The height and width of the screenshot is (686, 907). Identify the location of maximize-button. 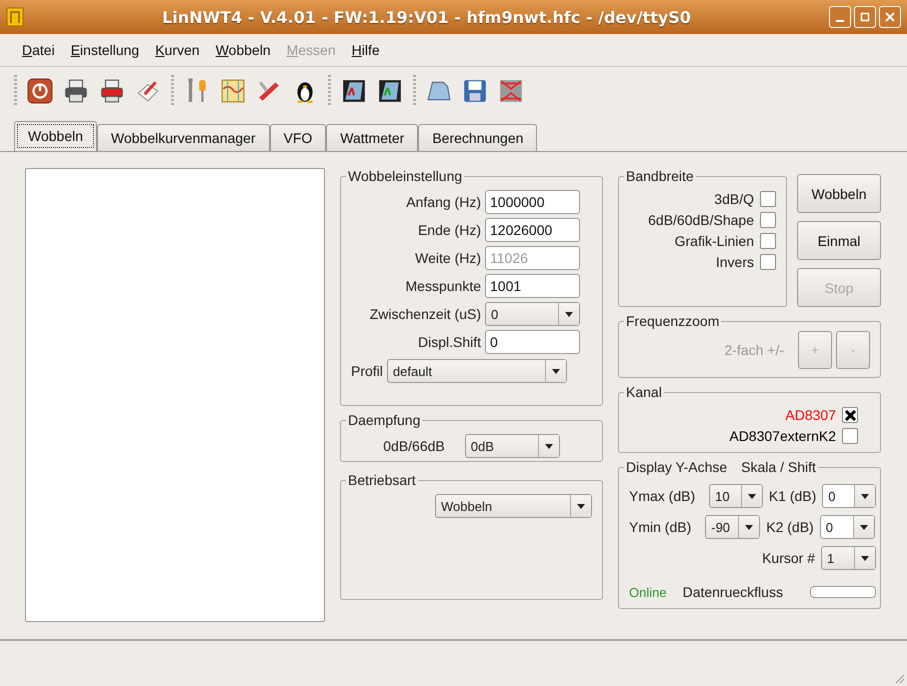
(865, 17).